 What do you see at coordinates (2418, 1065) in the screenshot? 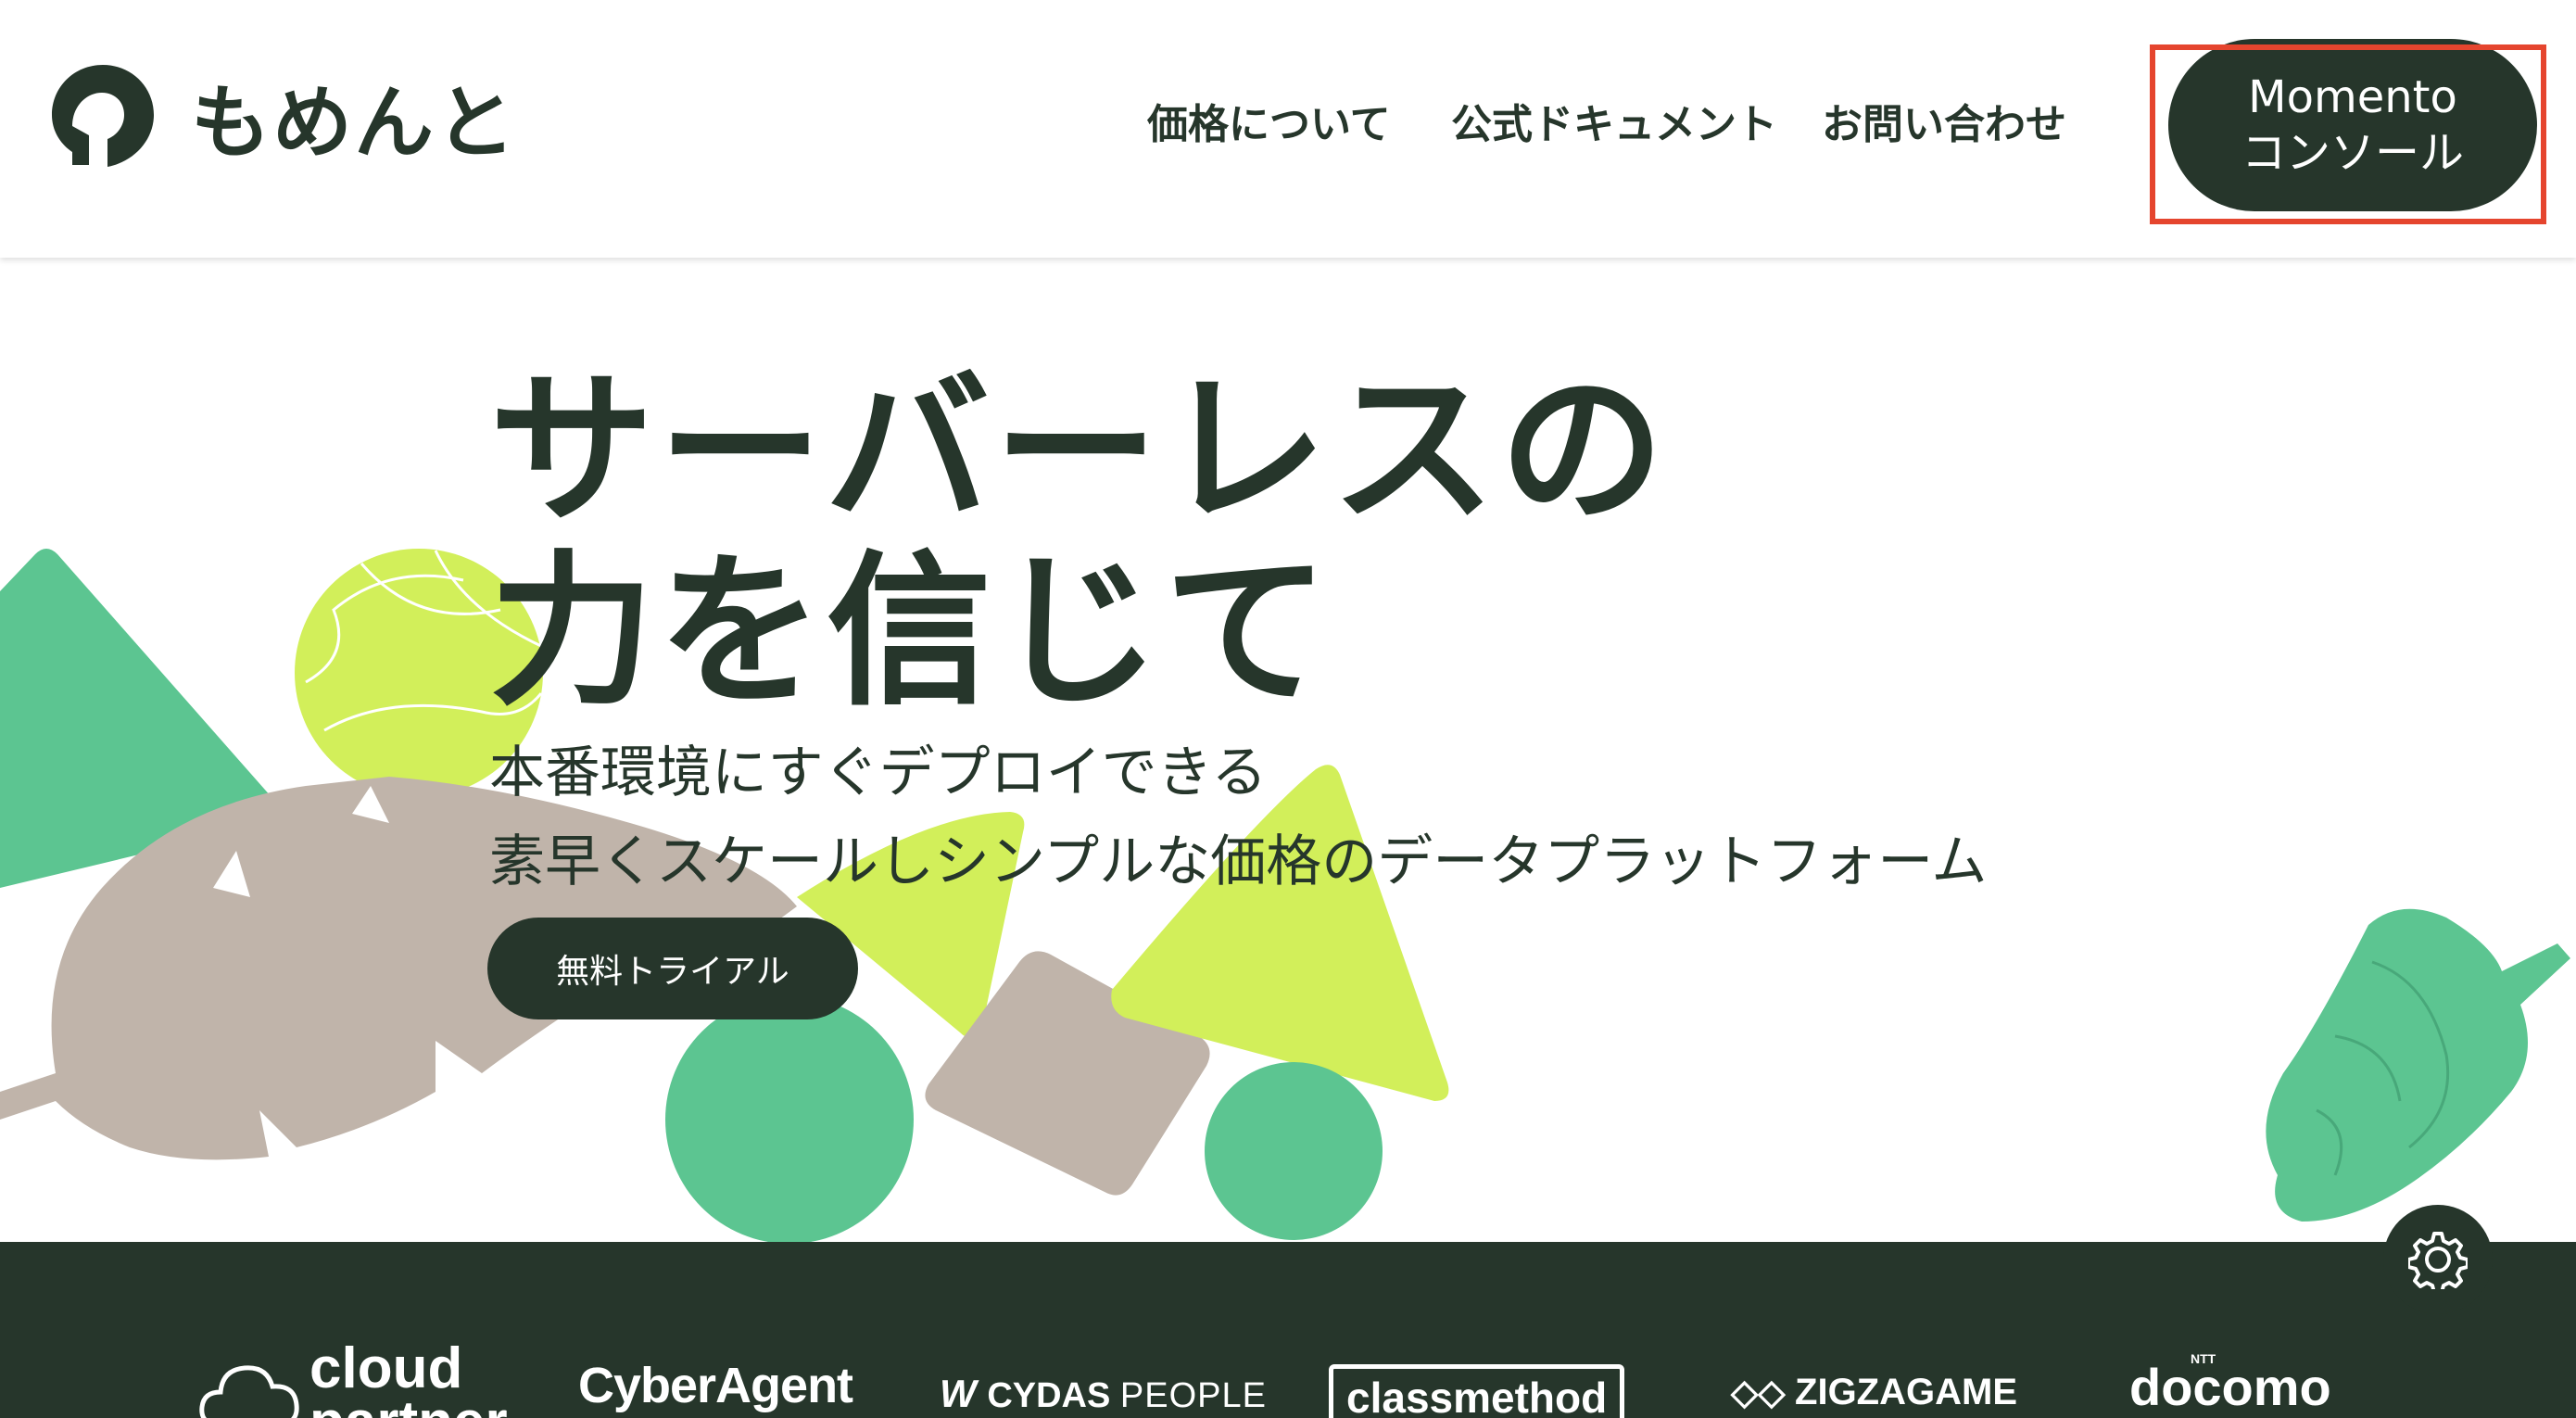
I see `green-acorn-shape` at bounding box center [2418, 1065].